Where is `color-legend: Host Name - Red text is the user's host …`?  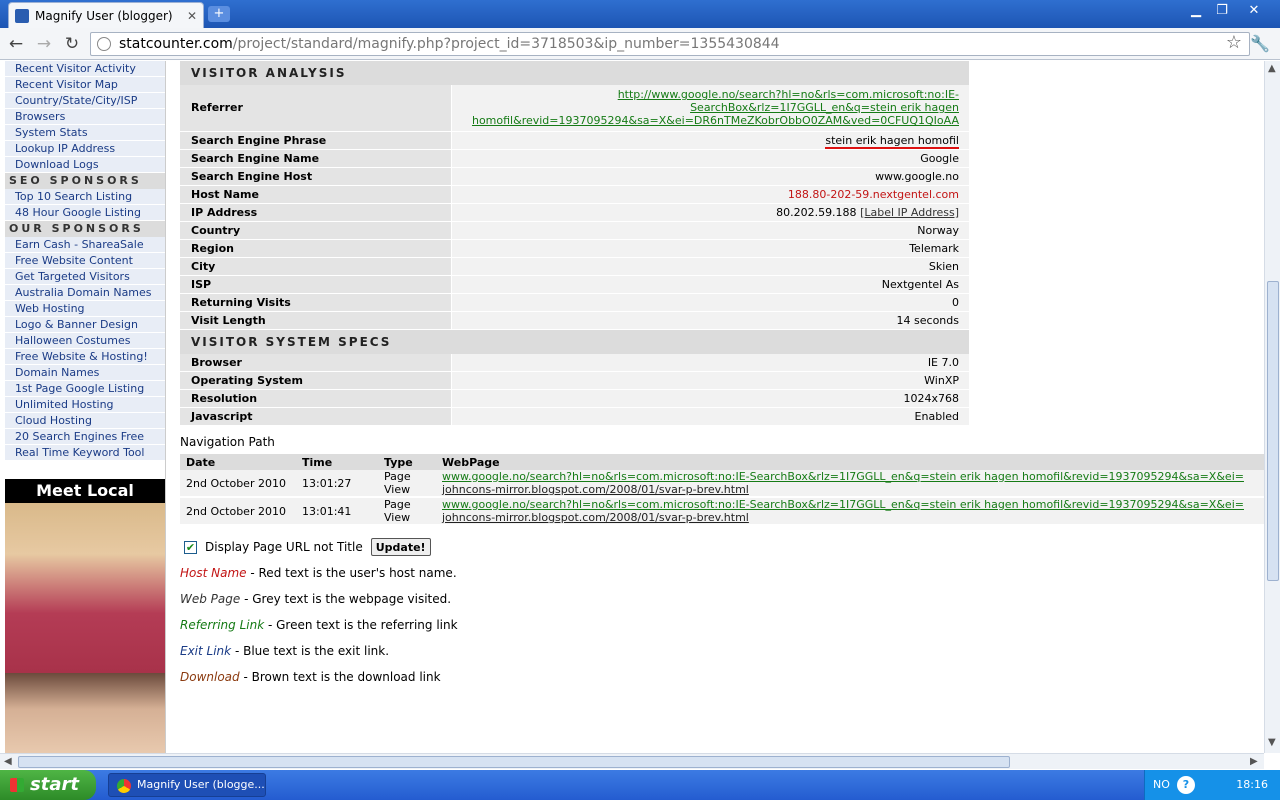 color-legend: Host Name - Red text is the user's host … is located at coordinates (722, 626).